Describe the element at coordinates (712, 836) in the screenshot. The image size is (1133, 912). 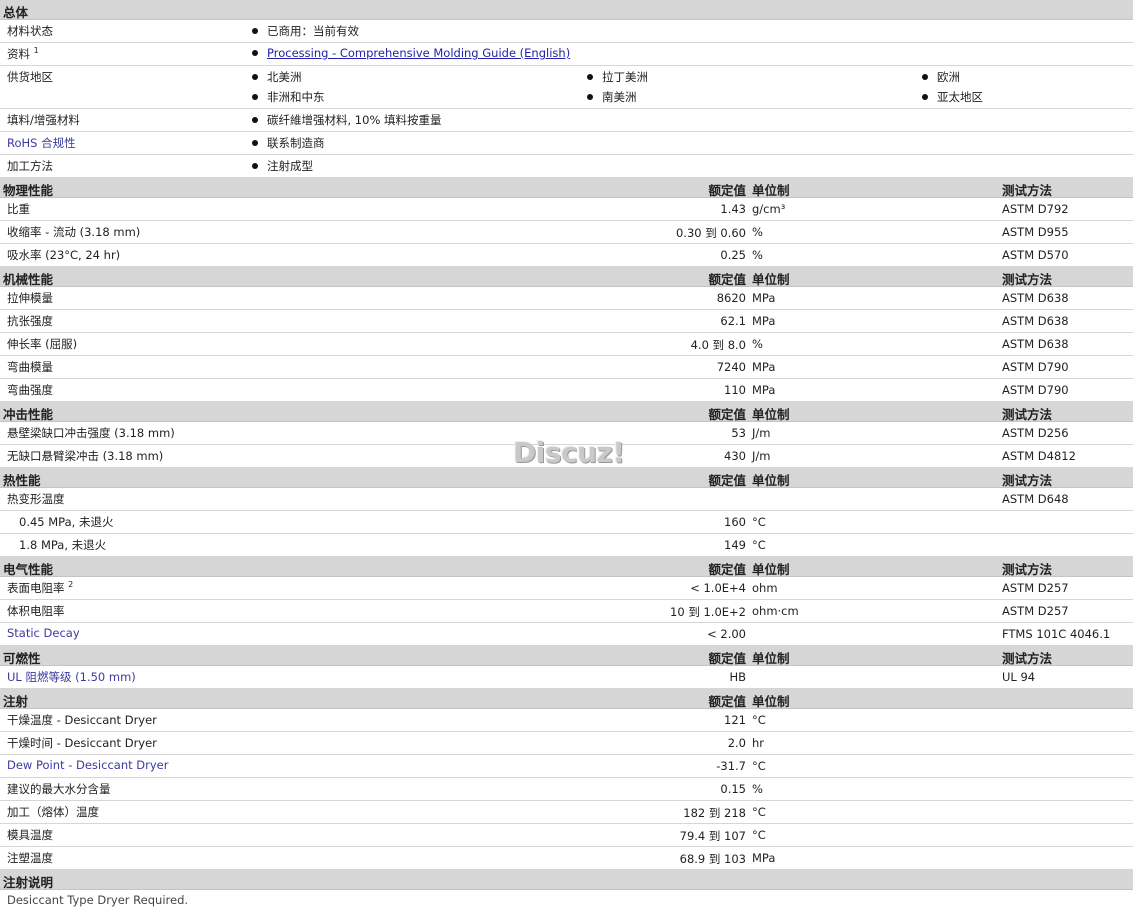
I see `property-value: 79.4 到 107` at that location.